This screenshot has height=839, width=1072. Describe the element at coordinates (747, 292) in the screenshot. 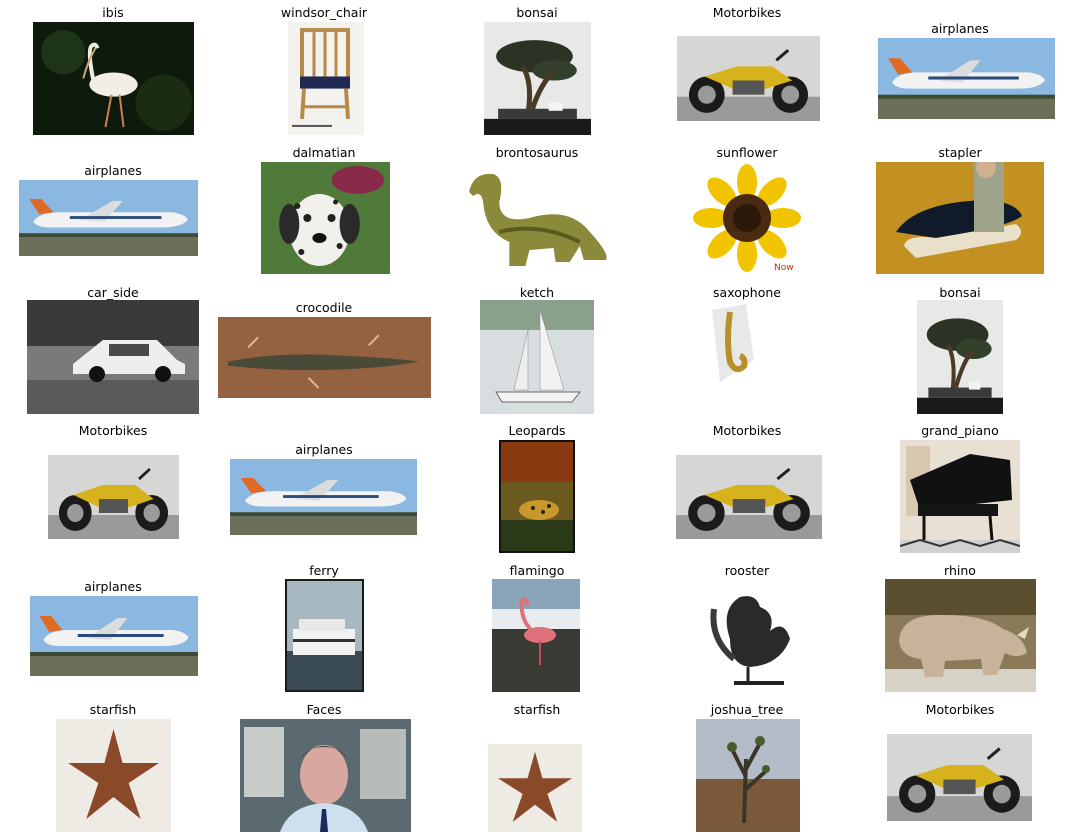

I see `image-label: saxophone` at that location.